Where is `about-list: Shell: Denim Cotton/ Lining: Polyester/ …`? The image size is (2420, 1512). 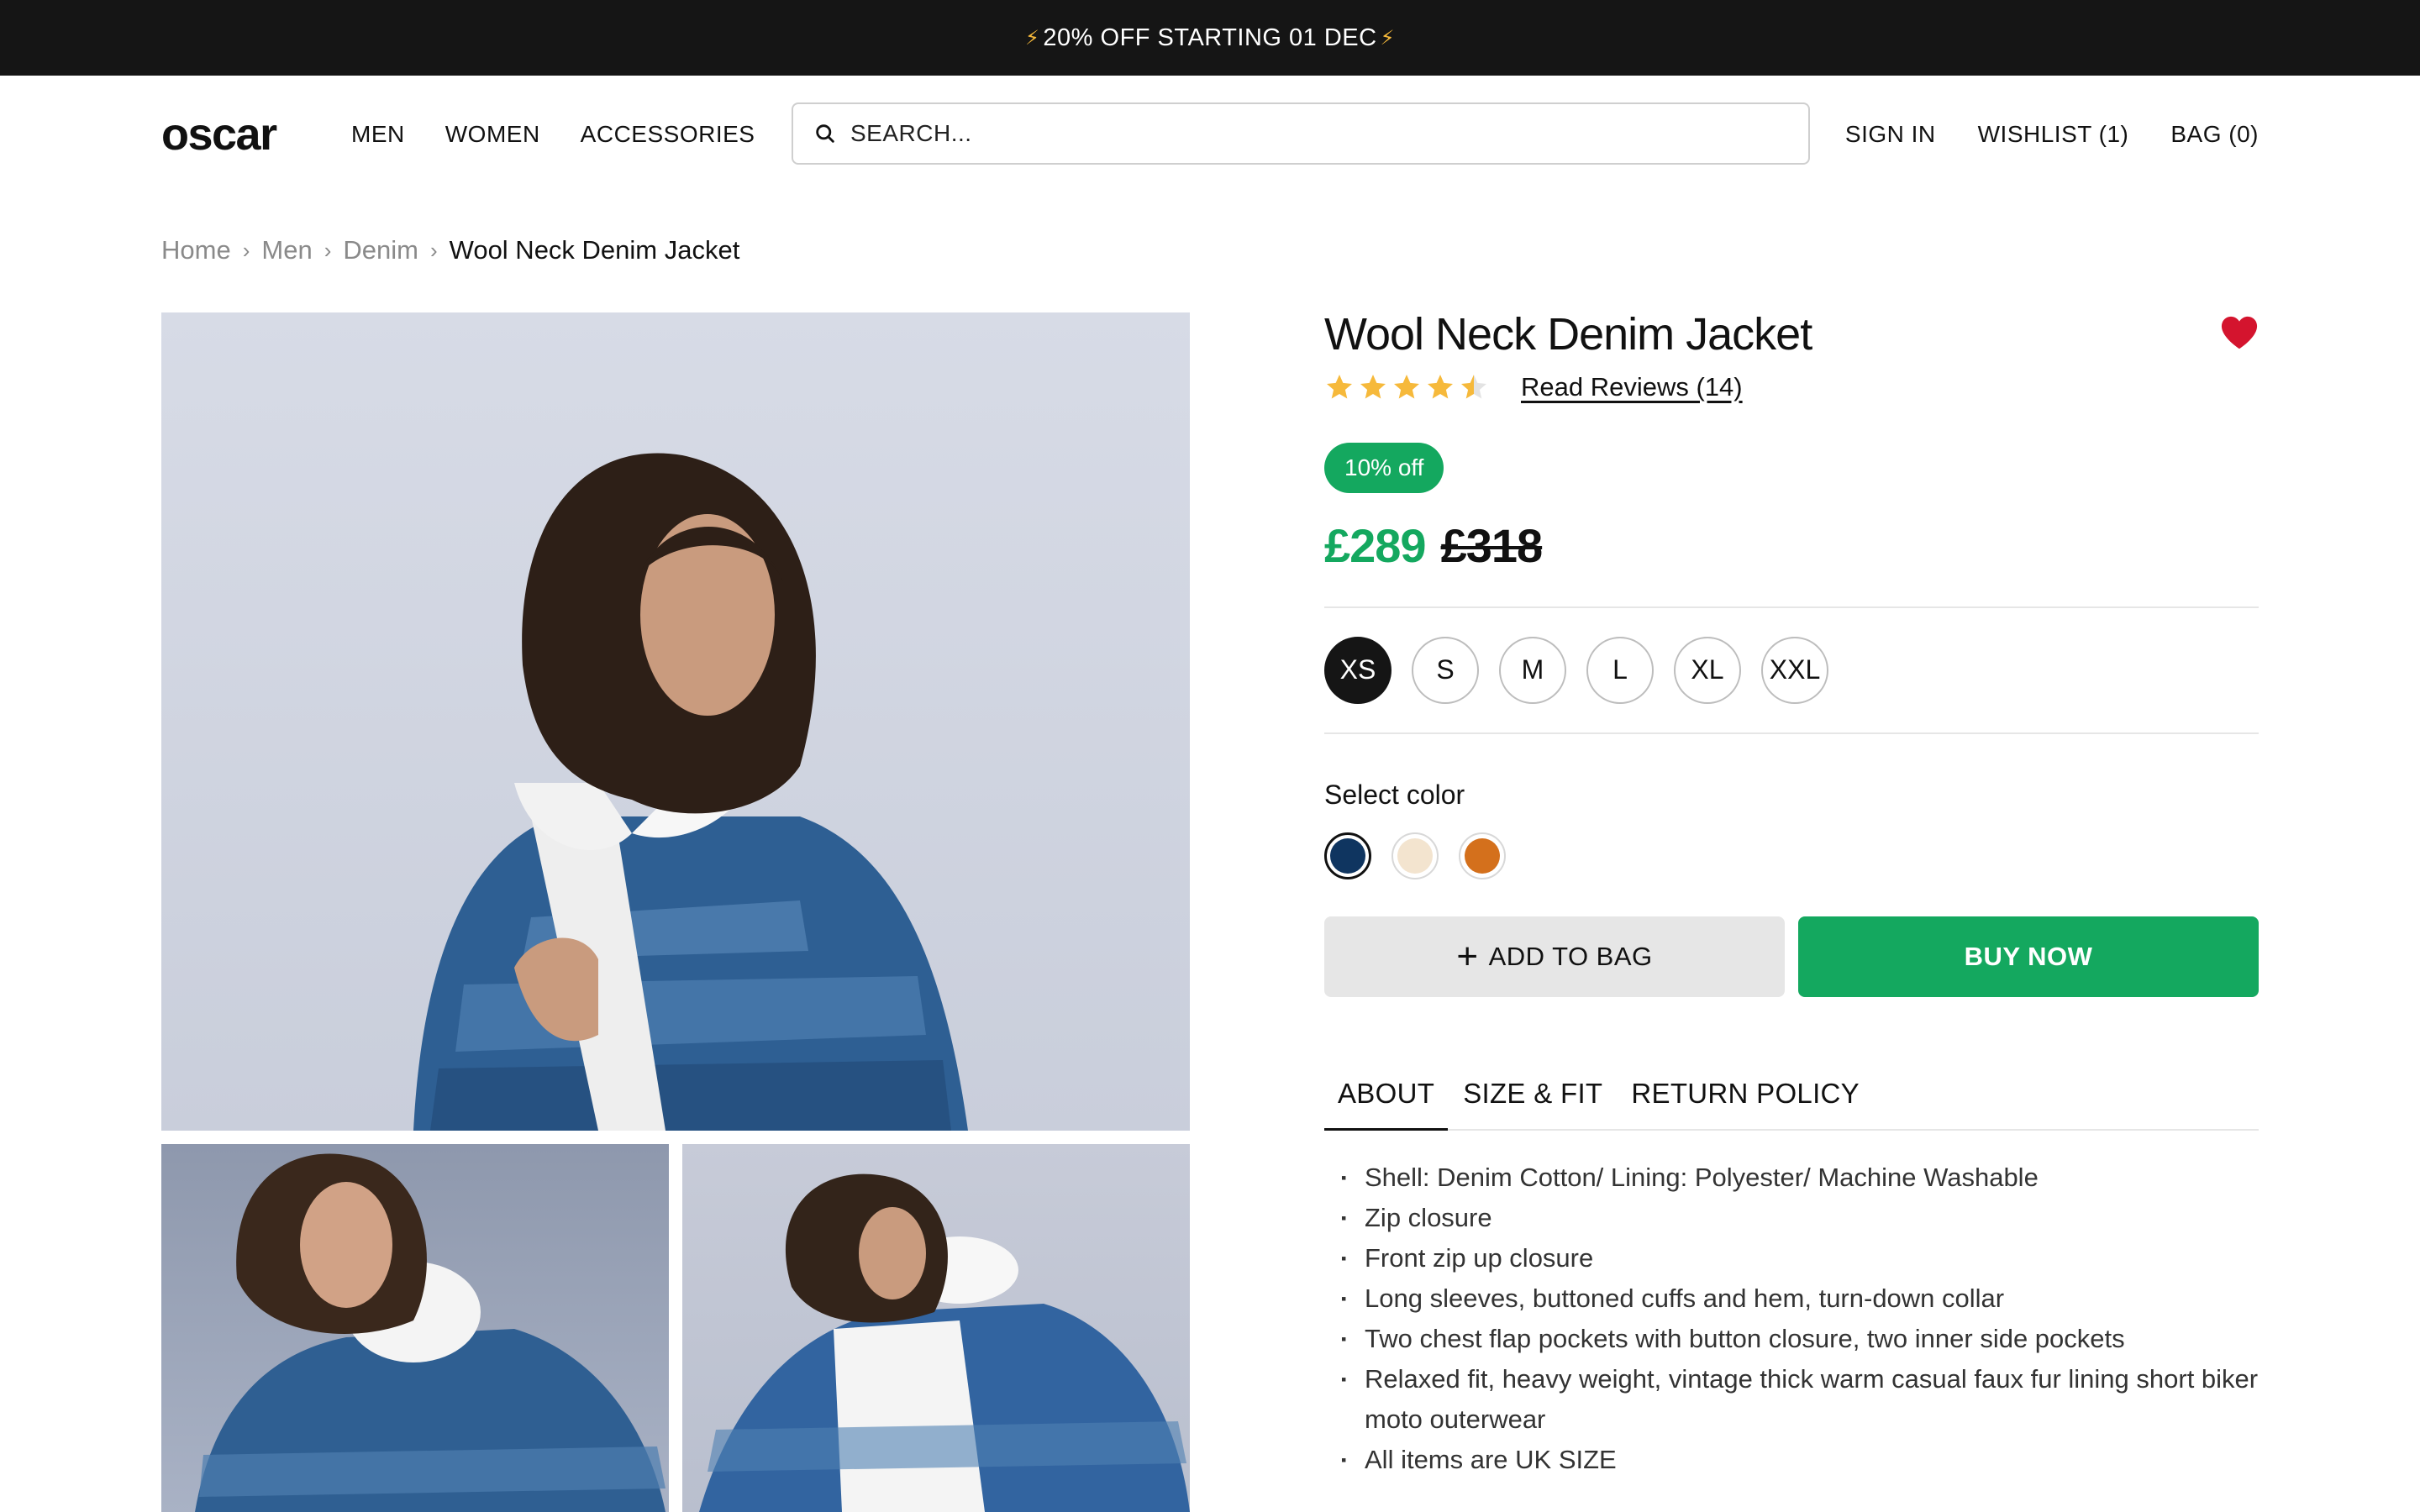 about-list: Shell: Denim Cotton/ Lining: Polyester/ … is located at coordinates (1792, 1319).